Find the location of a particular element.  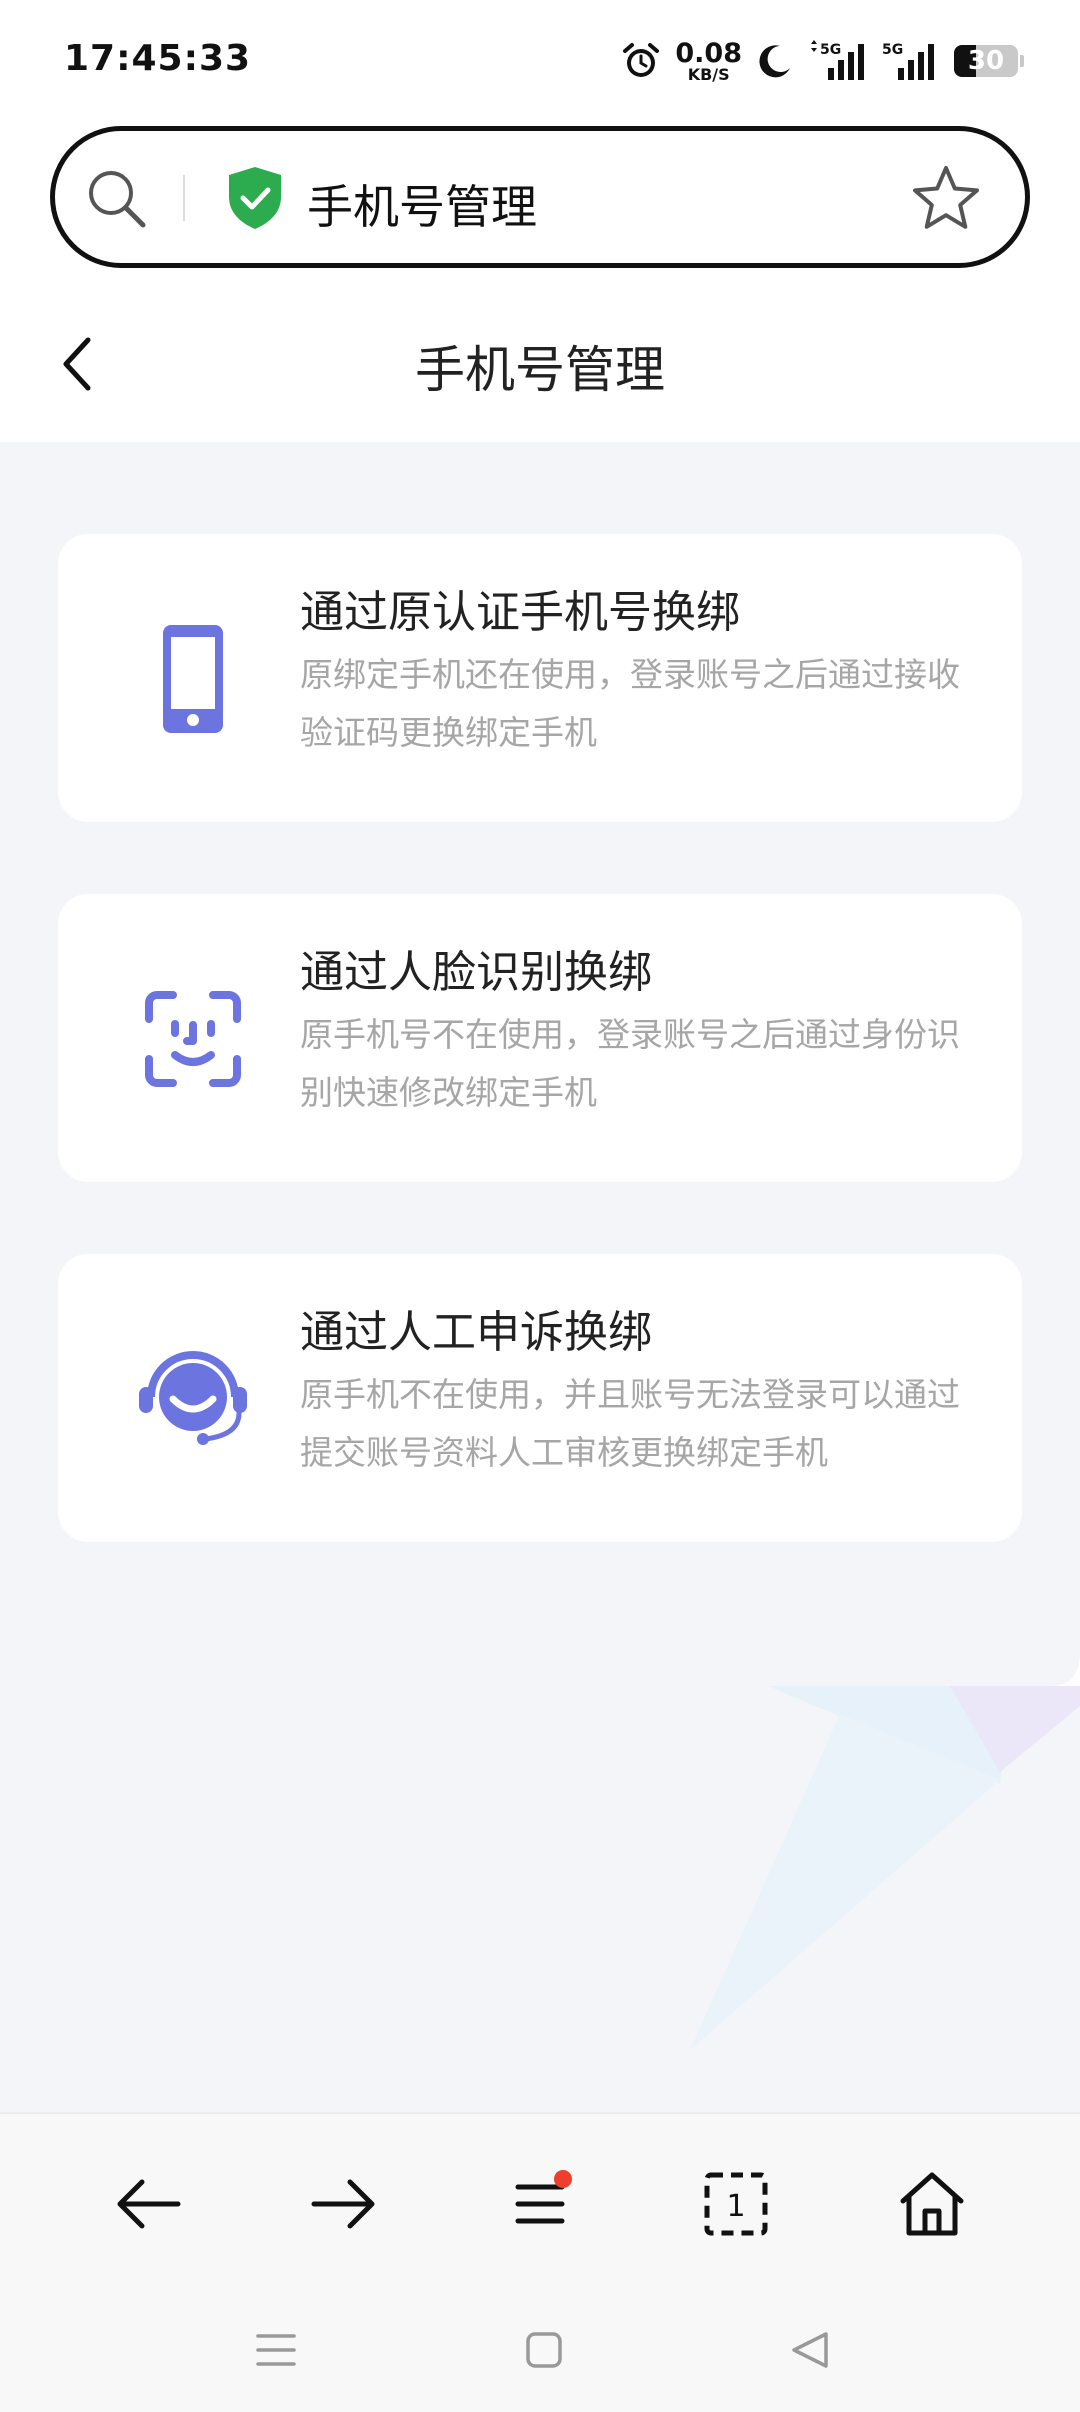

page-header: 手机号管理 is located at coordinates (540, 364).